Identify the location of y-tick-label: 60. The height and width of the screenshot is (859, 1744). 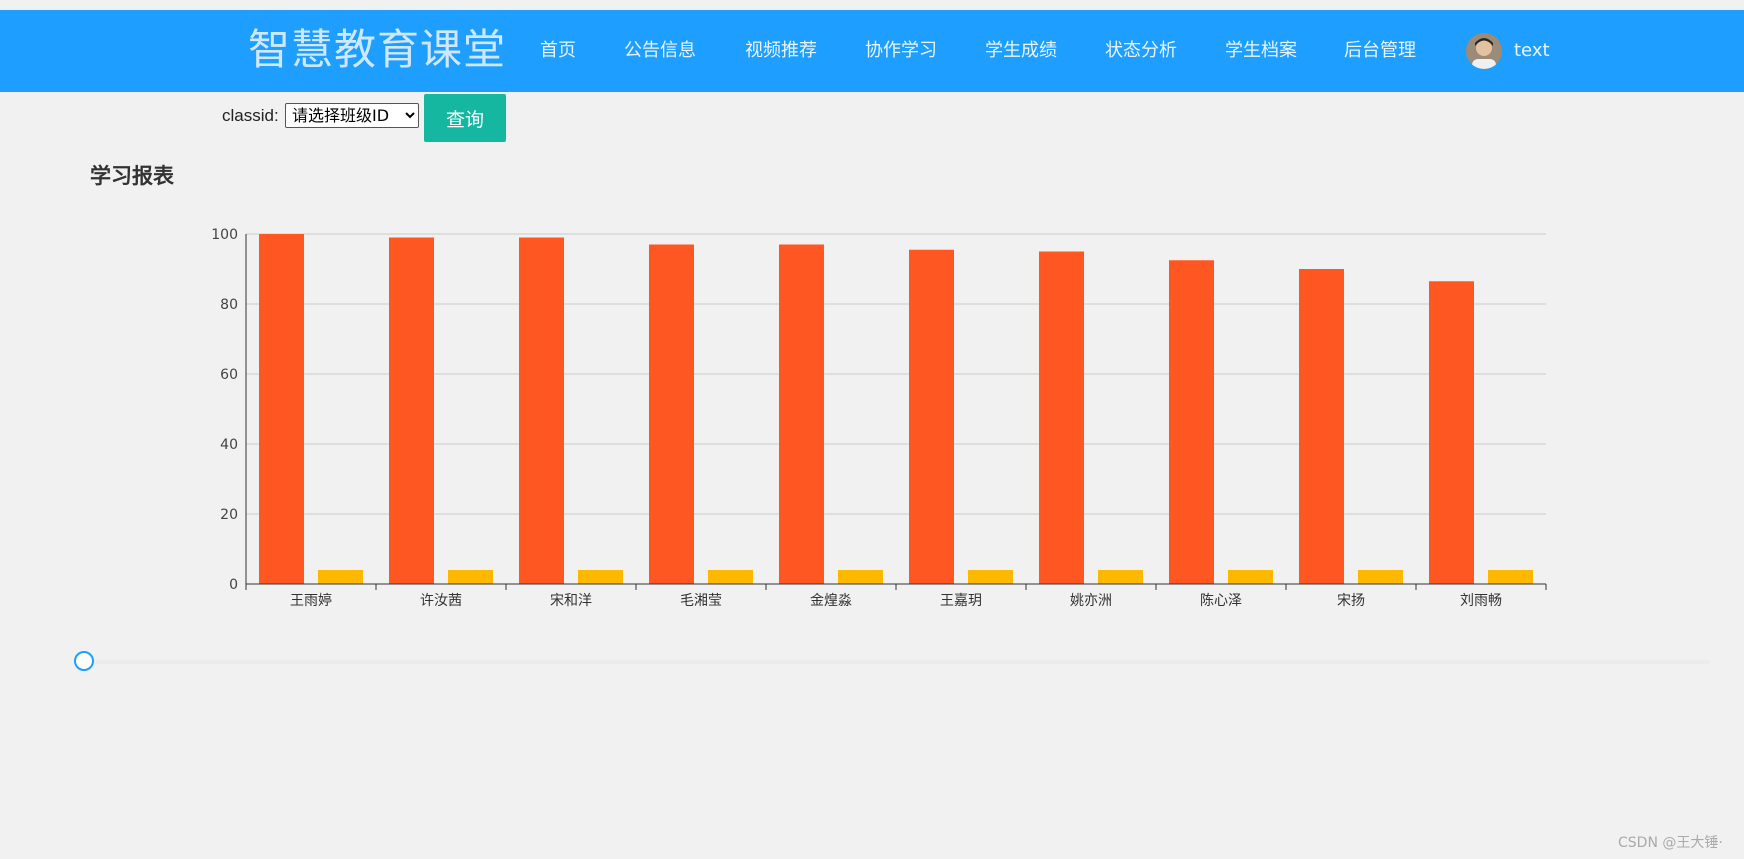
(229, 375).